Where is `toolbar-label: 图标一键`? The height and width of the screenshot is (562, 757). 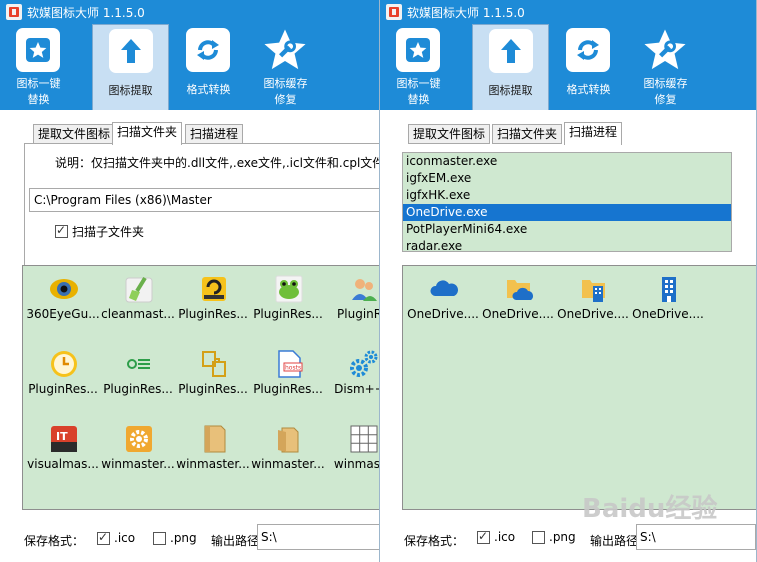 toolbar-label: 图标一键 is located at coordinates (418, 83).